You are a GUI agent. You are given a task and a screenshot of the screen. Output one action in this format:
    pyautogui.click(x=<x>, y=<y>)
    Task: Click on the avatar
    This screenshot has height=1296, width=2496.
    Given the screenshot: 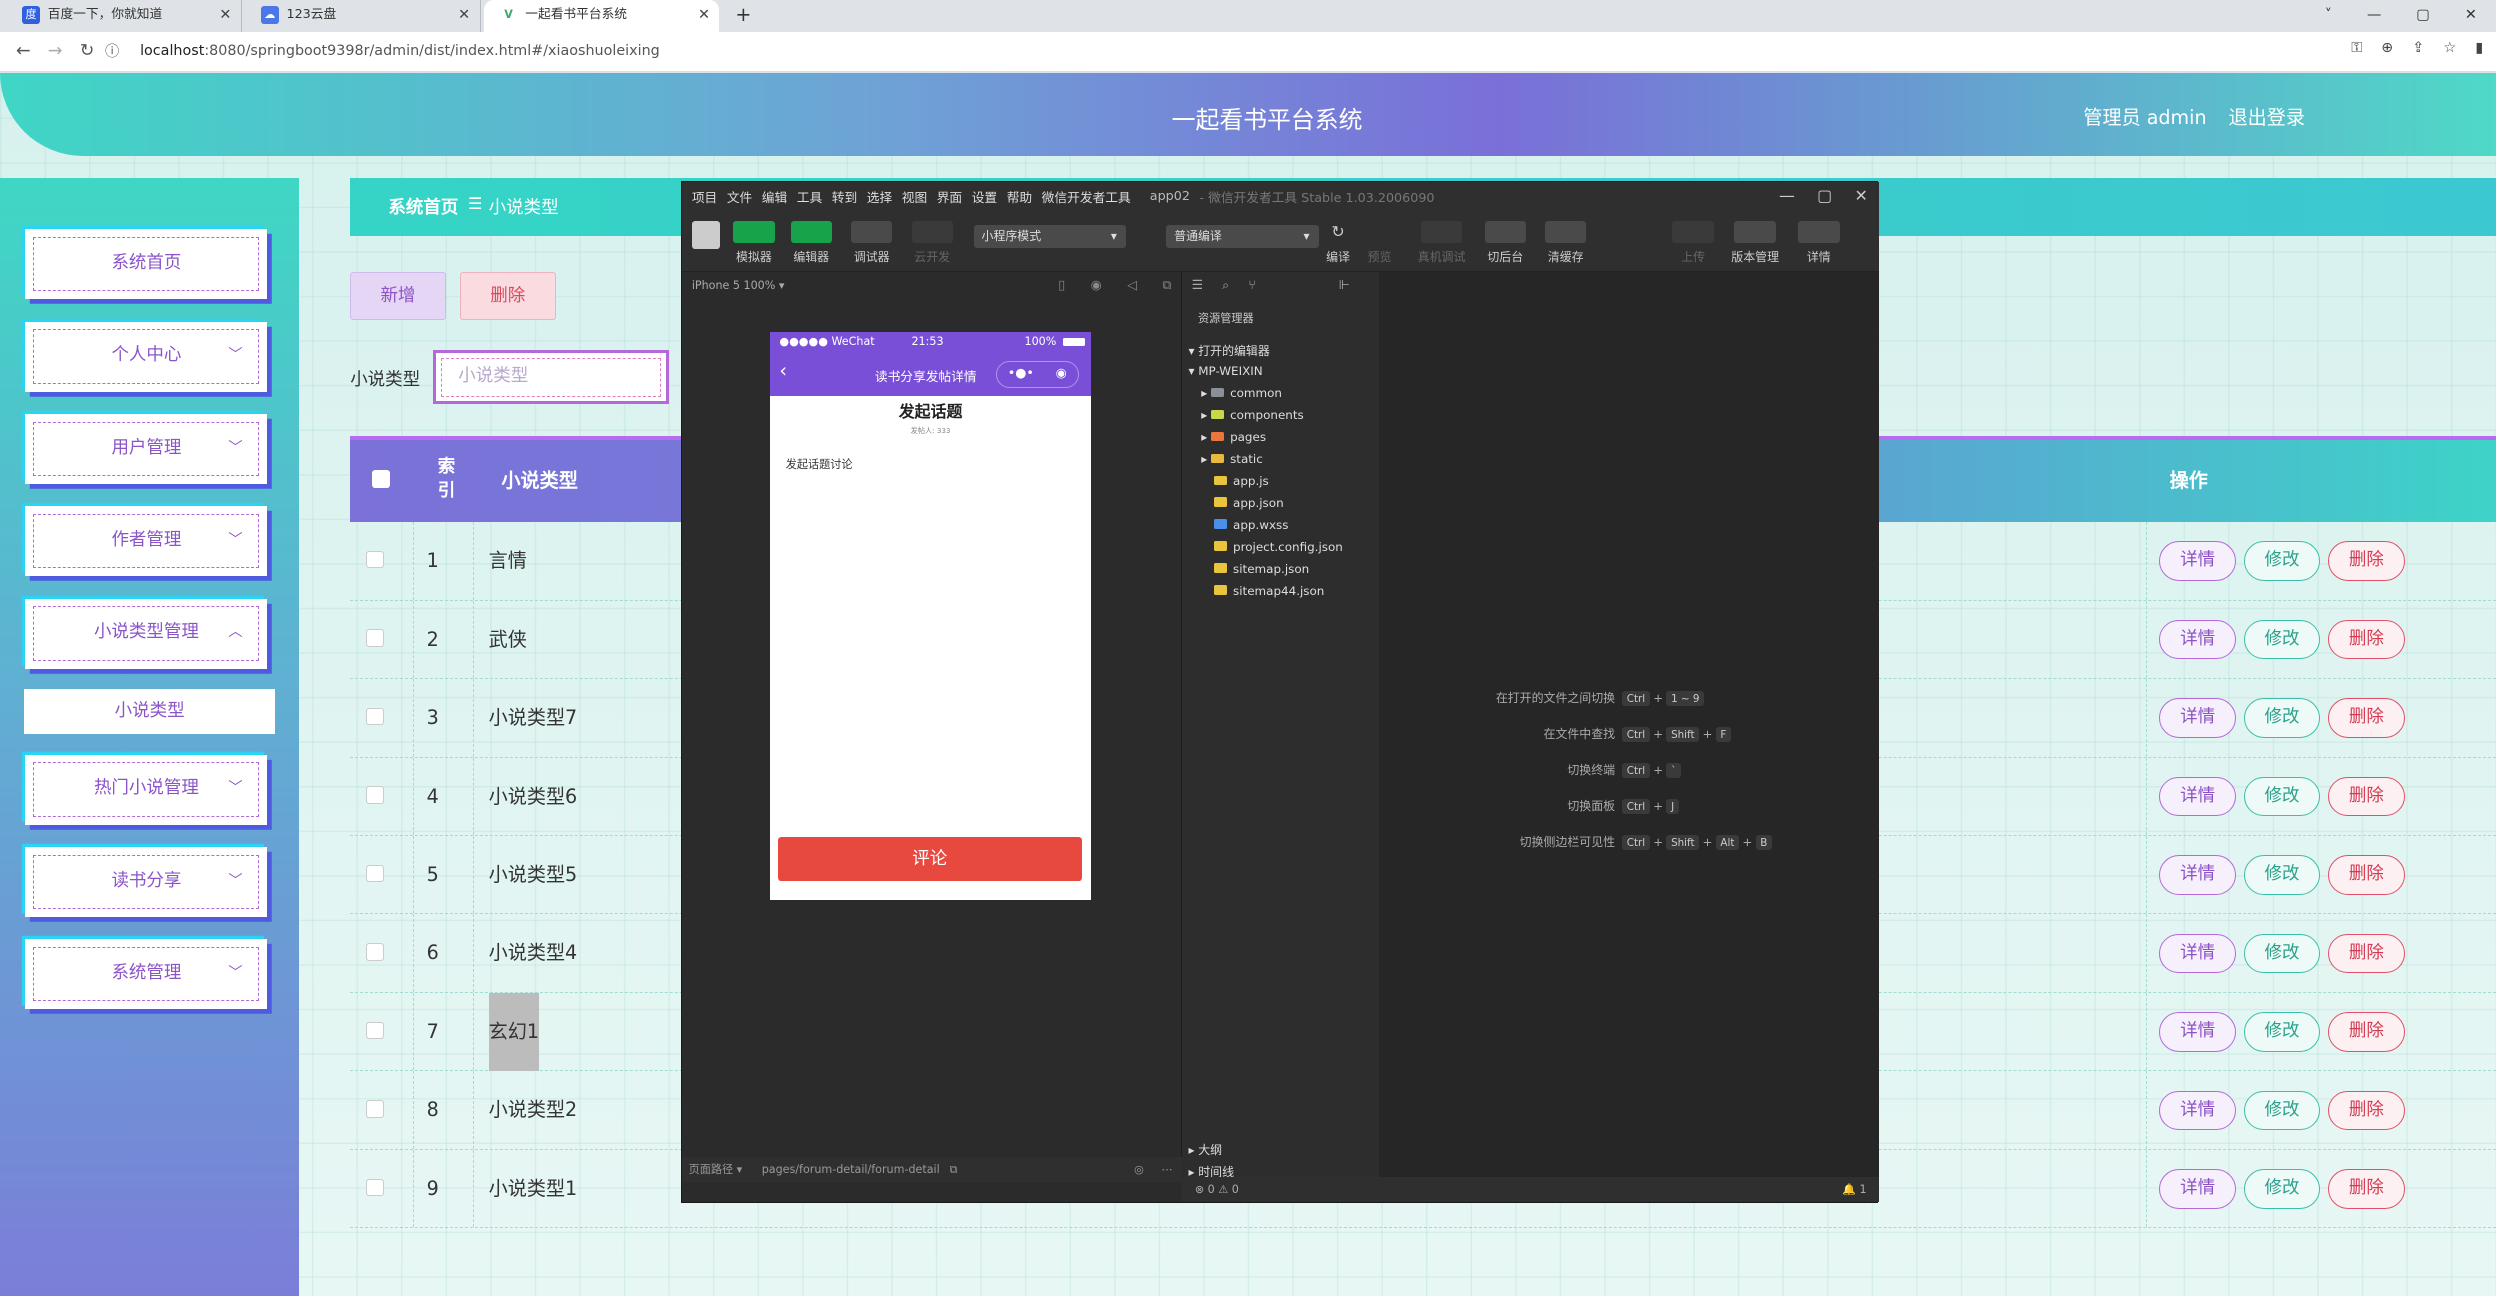 What is the action you would take?
    pyautogui.click(x=706, y=235)
    